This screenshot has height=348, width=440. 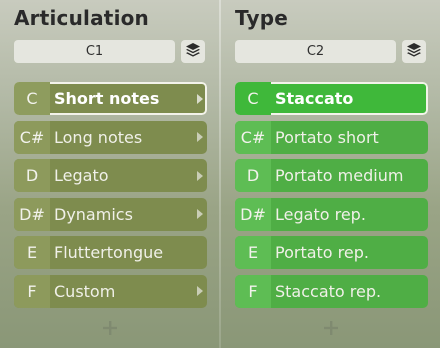 I want to click on articulation-row-dynamics: D# Dynamics, so click(x=110, y=214).